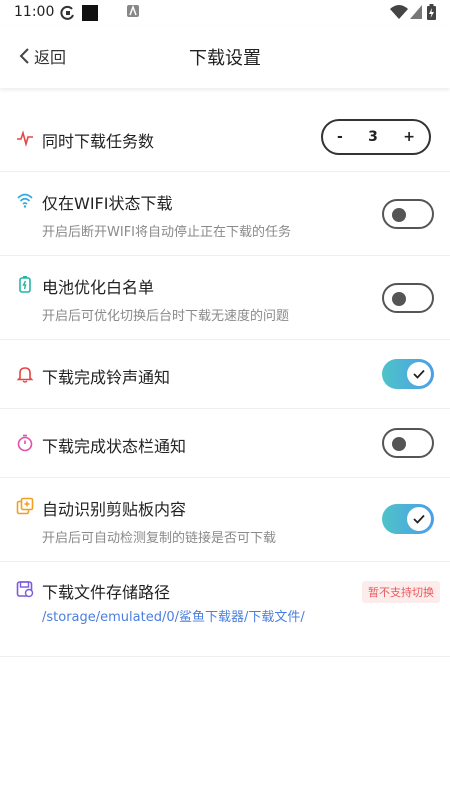 Image resolution: width=450 pixels, height=800 pixels. What do you see at coordinates (166, 232) in the screenshot?
I see `wifi-only-description: 开启后断开WIFI将自动停止正在下载的任务` at bounding box center [166, 232].